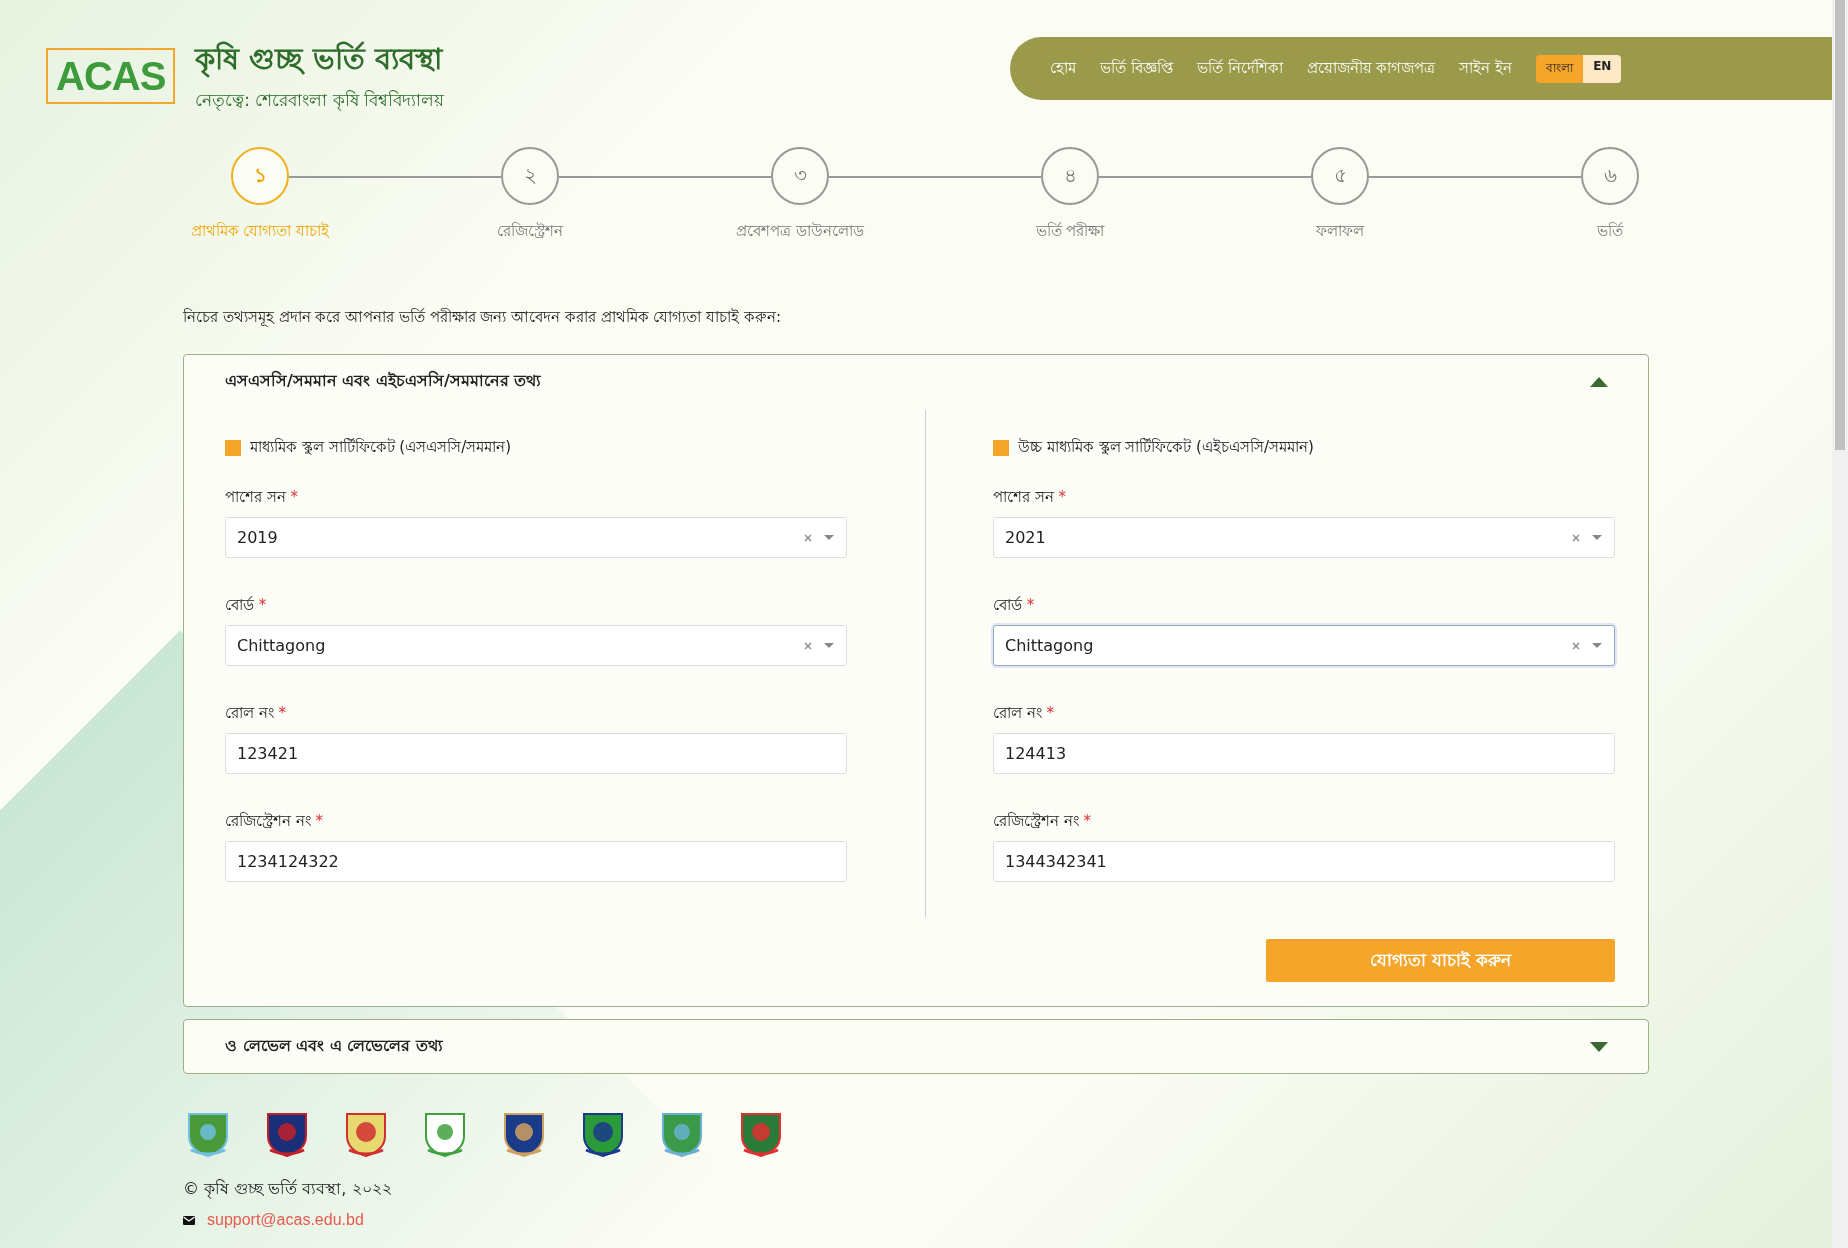  Describe the element at coordinates (483, 318) in the screenshot. I see `instruction-text: নিচের তথ্যসমূহ প্রদান করে আপনার ভর্তি পরীক্ষার জন্য আবেদন করার প্রাথমিক যোগ্যতা যাচাই করুন:` at that location.